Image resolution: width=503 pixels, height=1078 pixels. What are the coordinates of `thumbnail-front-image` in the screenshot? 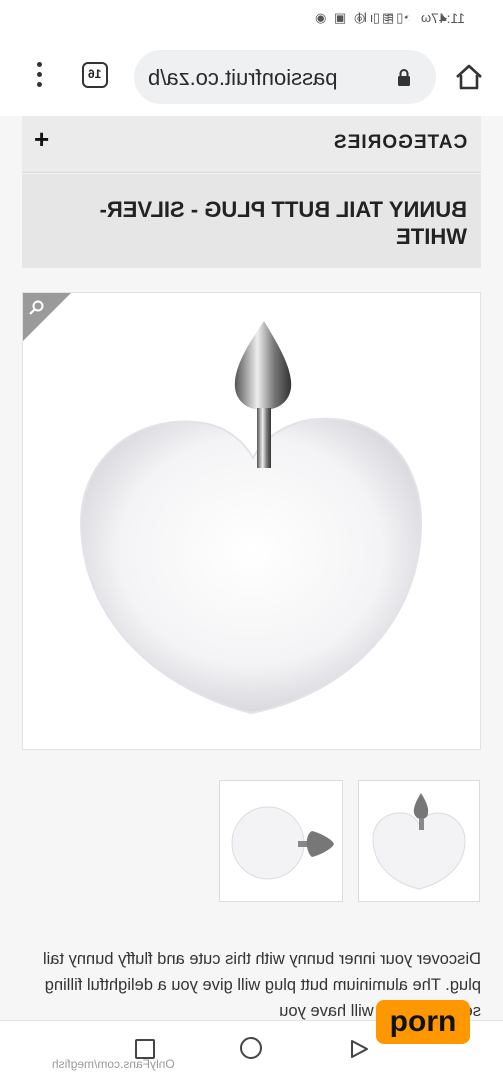 It's located at (419, 841).